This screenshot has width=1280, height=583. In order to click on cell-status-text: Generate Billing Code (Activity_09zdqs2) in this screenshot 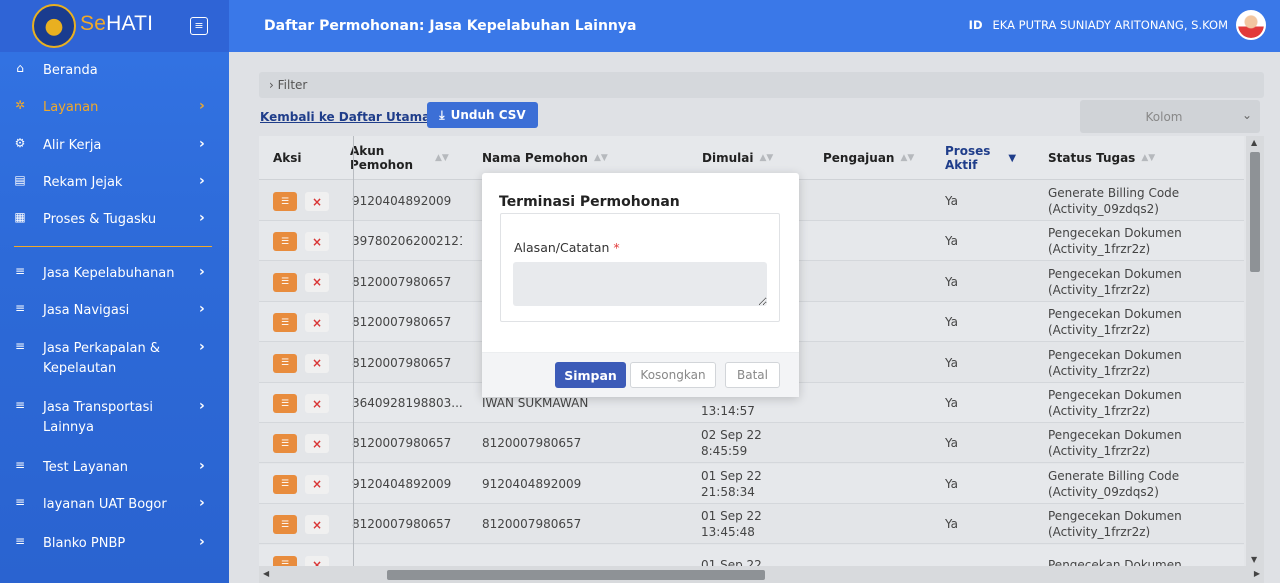, I will do `click(1113, 484)`.